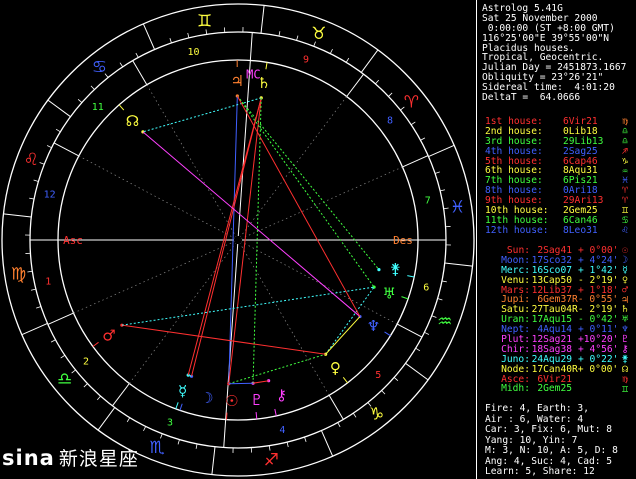 The image size is (636, 479). Describe the element at coordinates (551, 450) in the screenshot. I see `stats-line: M: 3, N: 10, A: 5, D: 8` at that location.